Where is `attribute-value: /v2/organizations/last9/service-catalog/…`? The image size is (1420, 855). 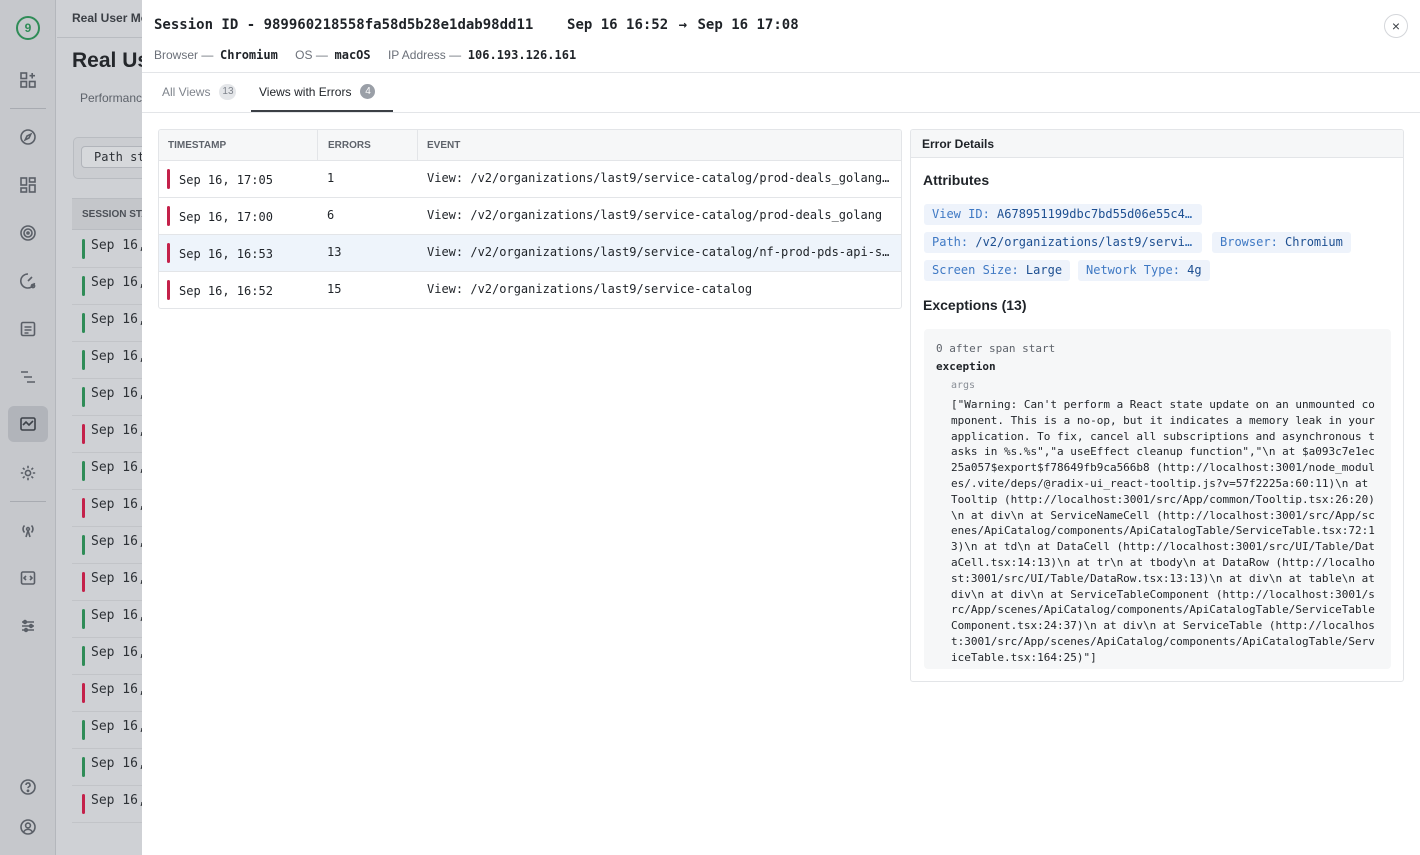 attribute-value: /v2/organizations/last9/service-catalog/… is located at coordinates (1088, 242).